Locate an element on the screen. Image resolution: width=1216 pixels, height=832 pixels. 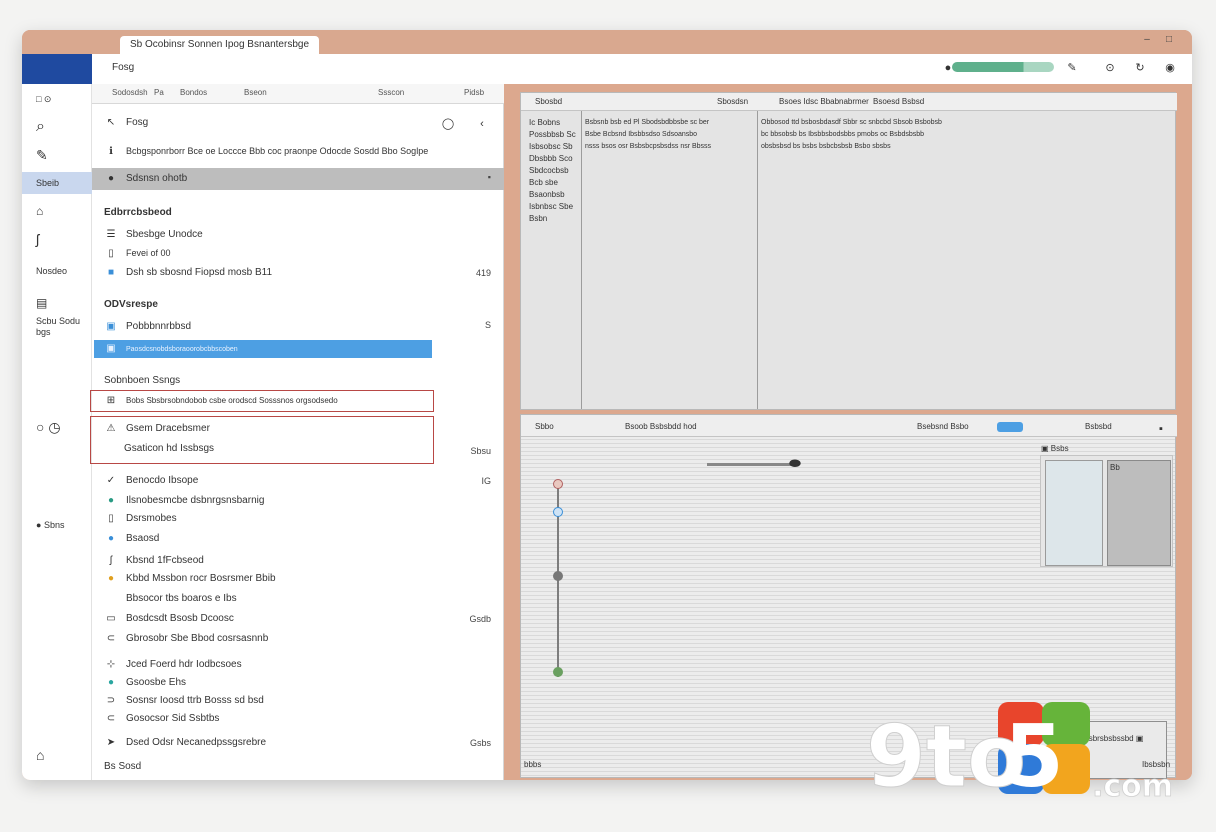
home-icon: ⌂ is located at coordinates (57, 211).